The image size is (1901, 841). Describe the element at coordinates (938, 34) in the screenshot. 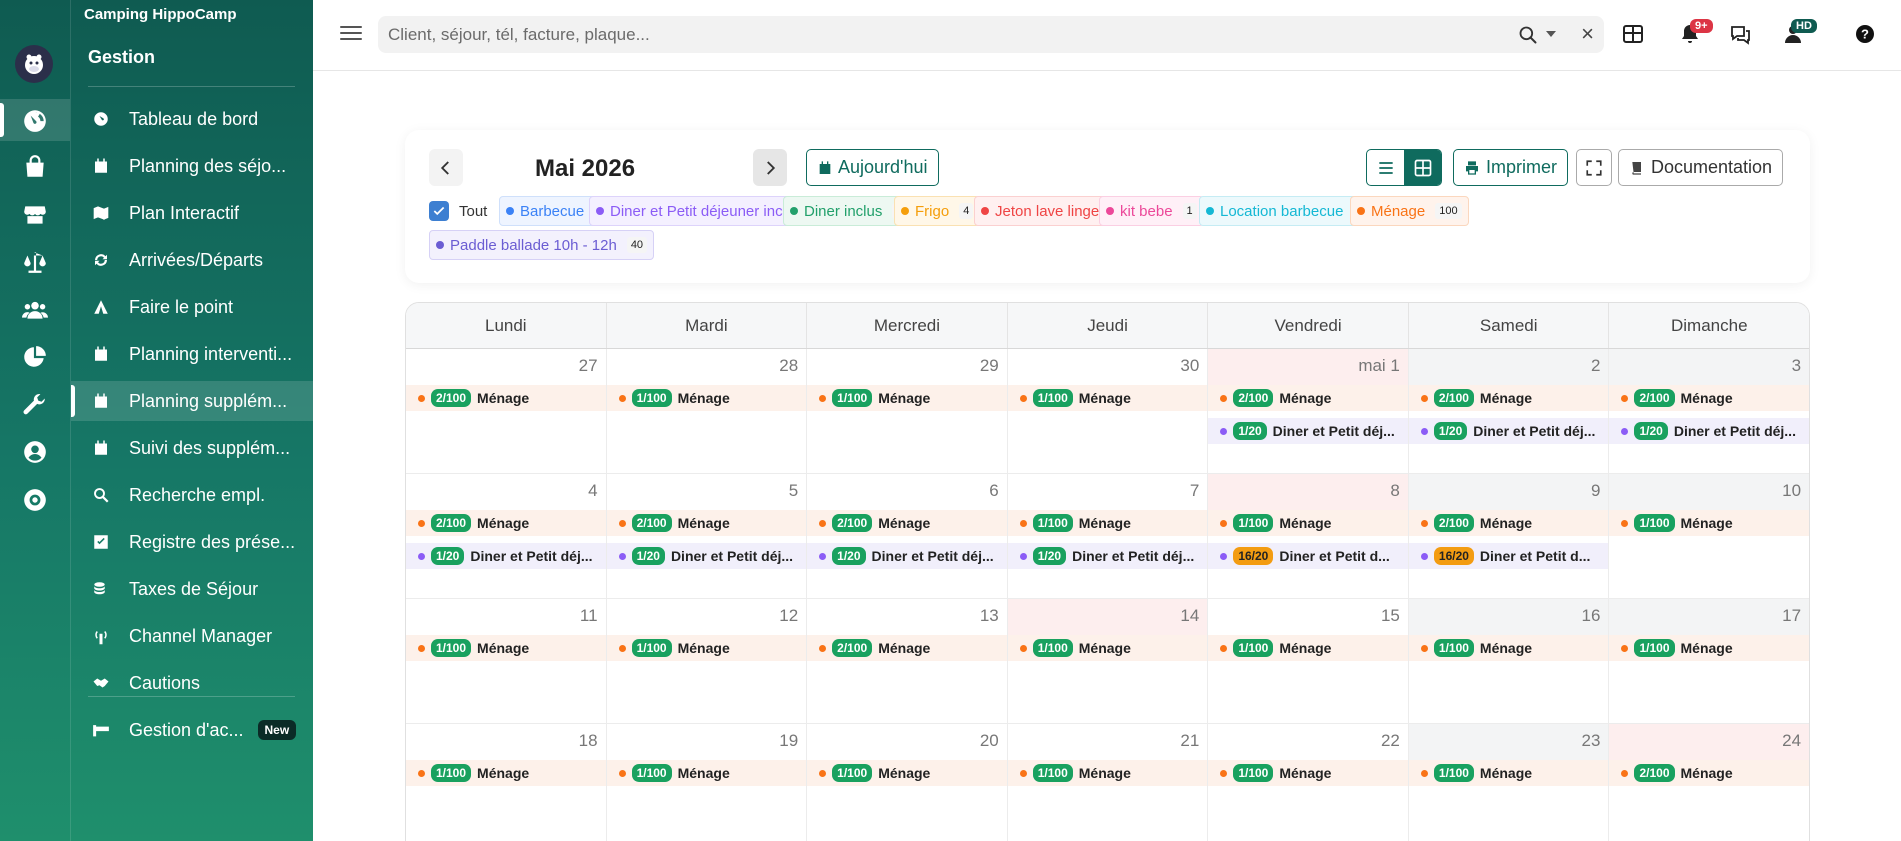

I see `search-input` at that location.